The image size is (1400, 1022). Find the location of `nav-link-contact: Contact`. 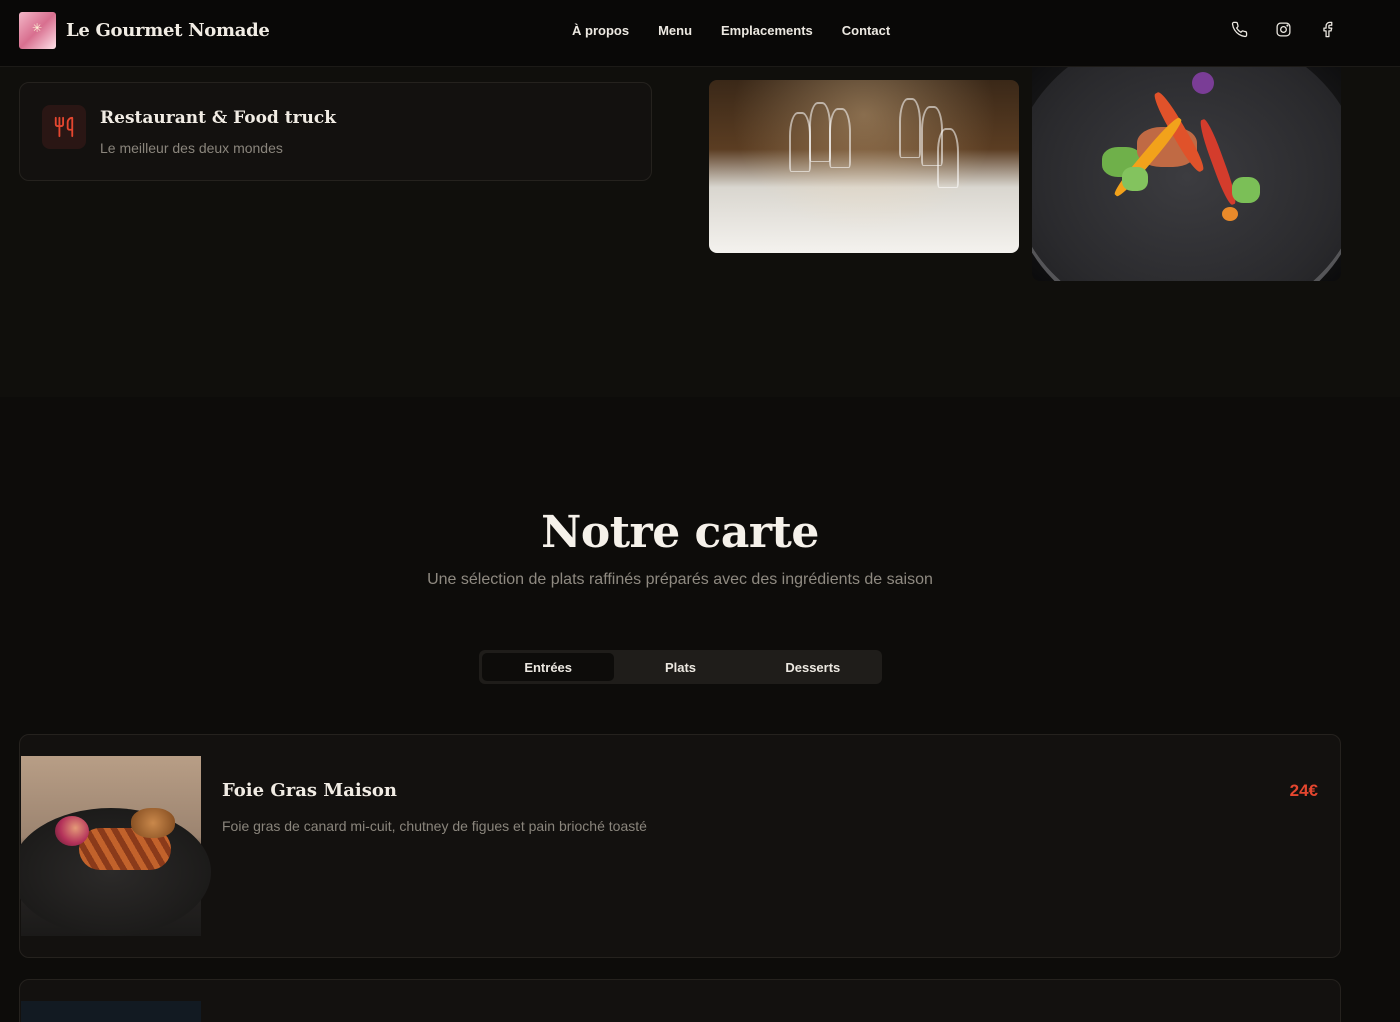

nav-link-contact: Contact is located at coordinates (866, 30).